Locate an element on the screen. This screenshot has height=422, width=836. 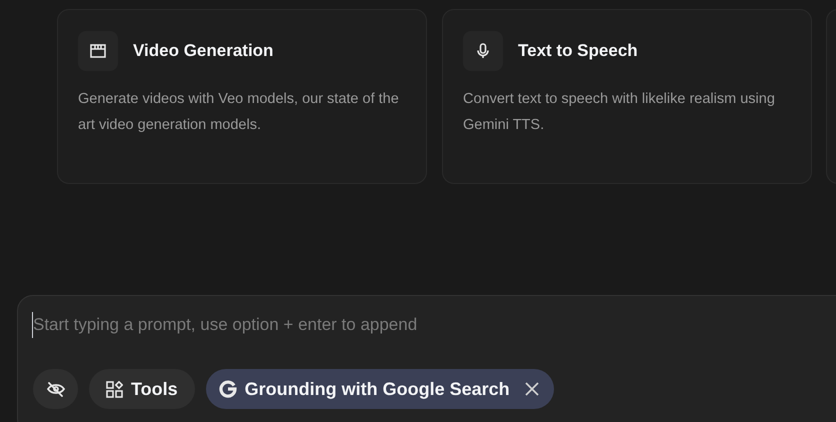
visibility-toggle-button is located at coordinates (55, 389).